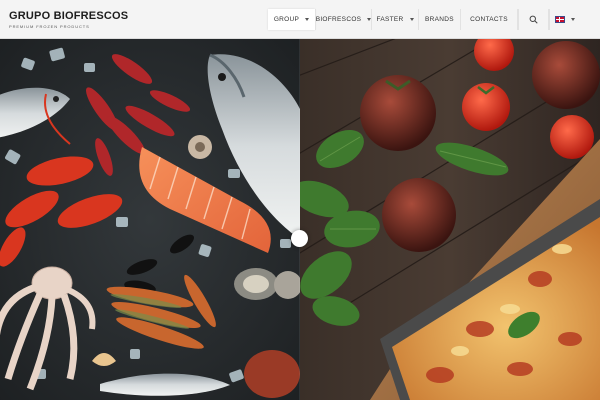 The height and width of the screenshot is (400, 600). I want to click on nav-item-biofrescos: BIOFRESCOS, so click(343, 19).